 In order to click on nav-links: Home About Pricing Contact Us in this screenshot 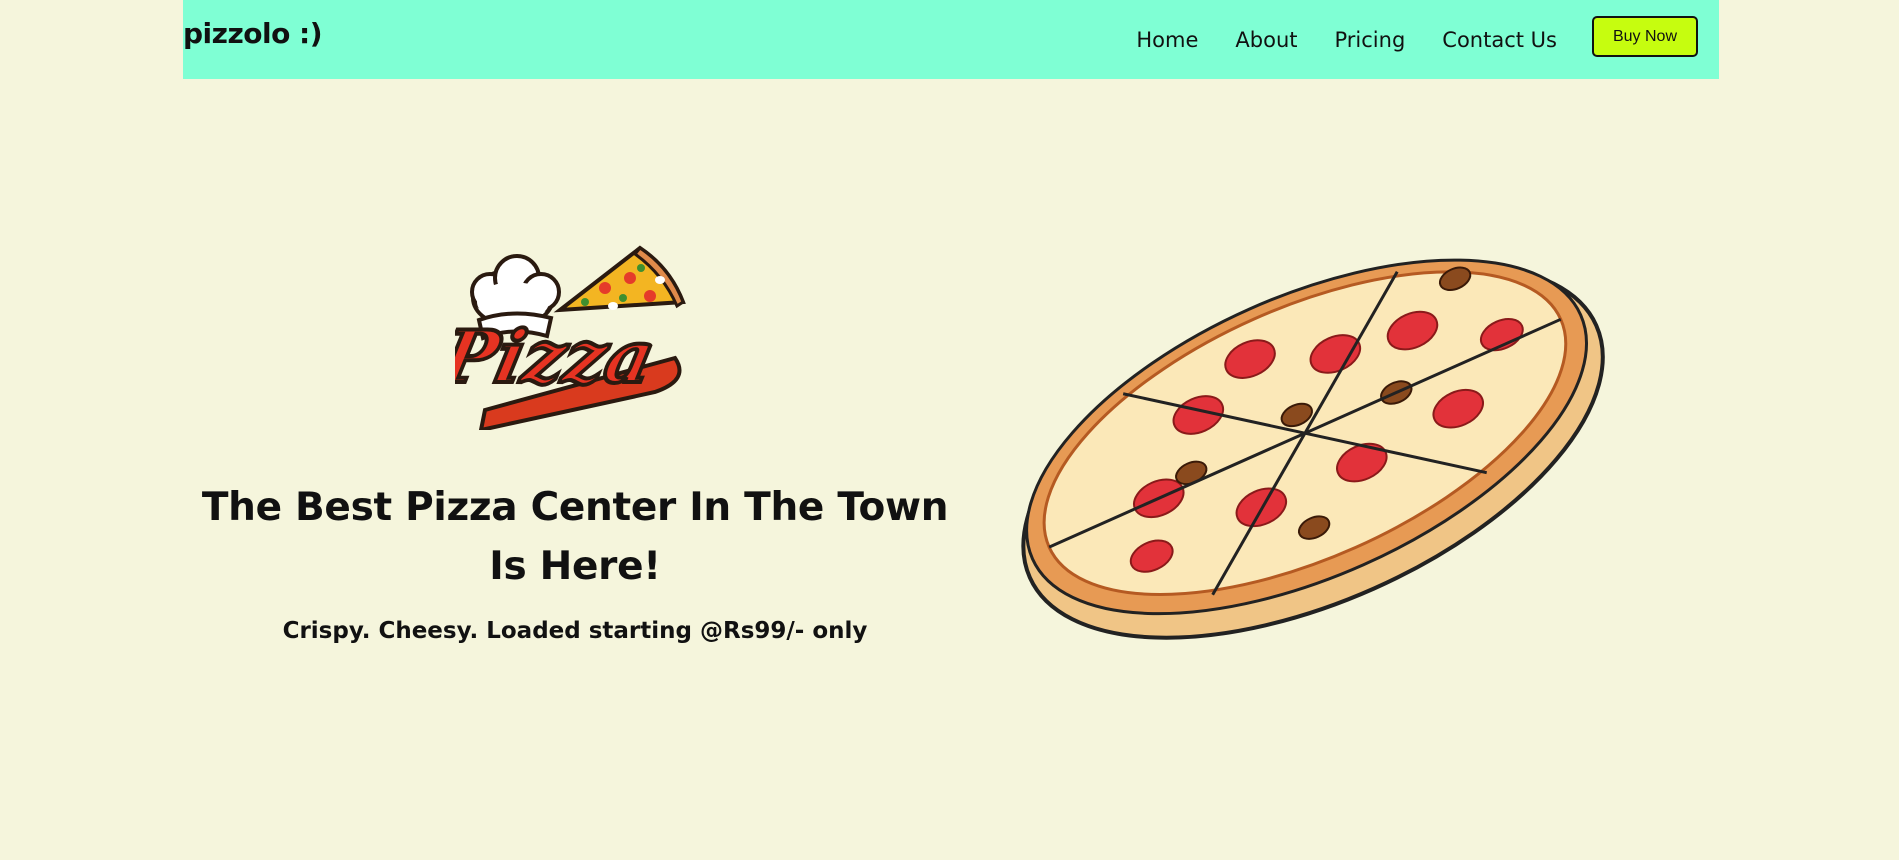, I will do `click(1346, 39)`.